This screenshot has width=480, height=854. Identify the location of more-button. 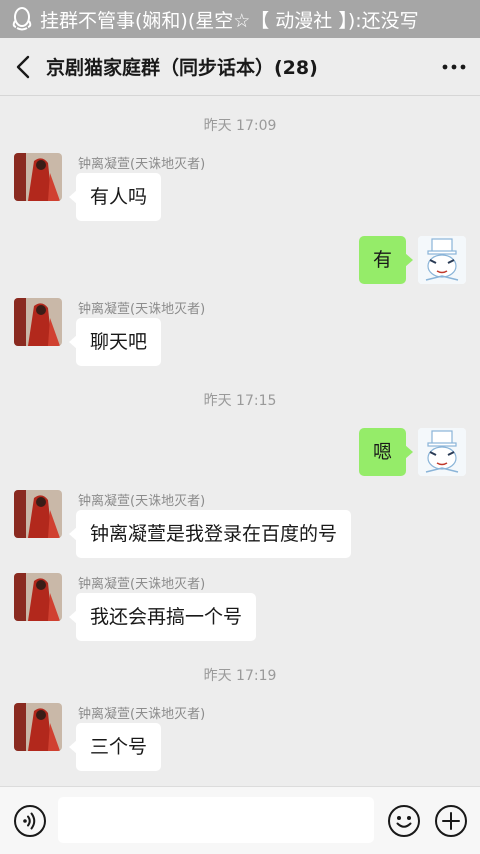
(454, 67).